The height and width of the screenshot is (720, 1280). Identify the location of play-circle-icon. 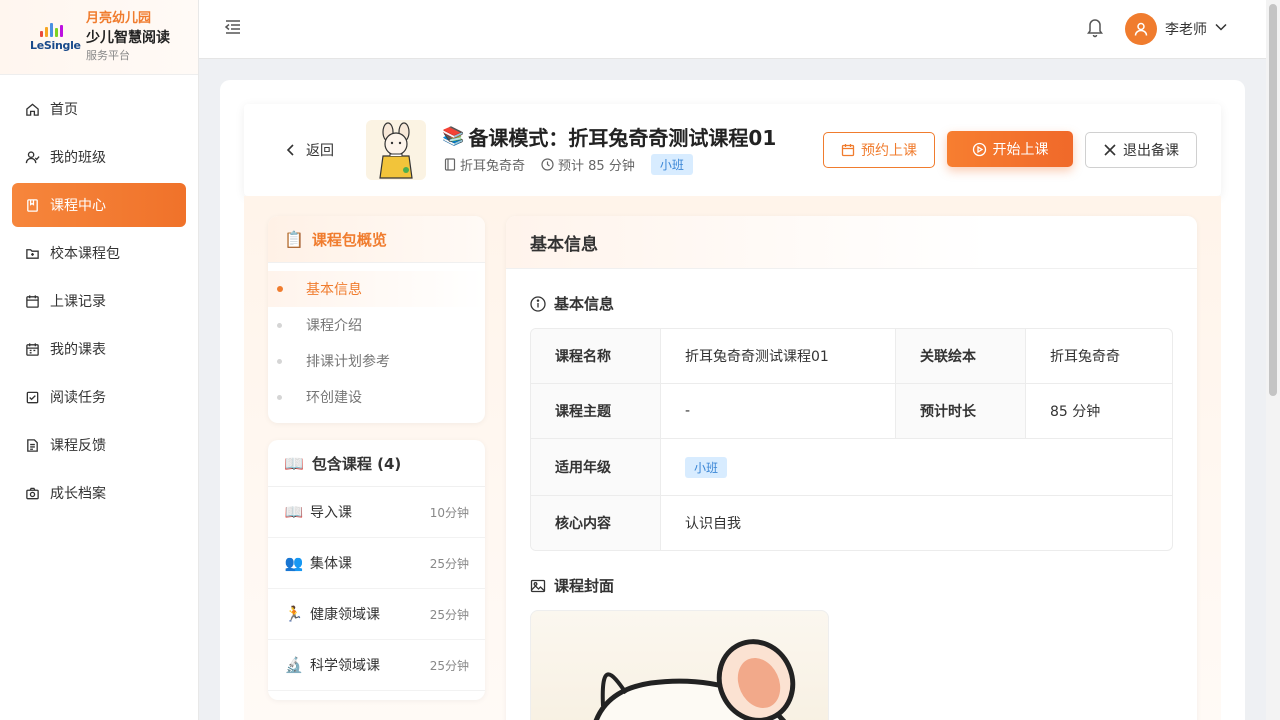
(979, 149).